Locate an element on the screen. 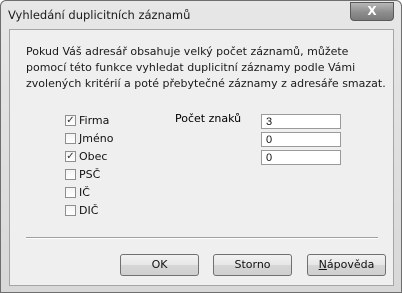 The height and width of the screenshot is (293, 402). checkbox-row-ic: IČ is located at coordinates (77, 192).